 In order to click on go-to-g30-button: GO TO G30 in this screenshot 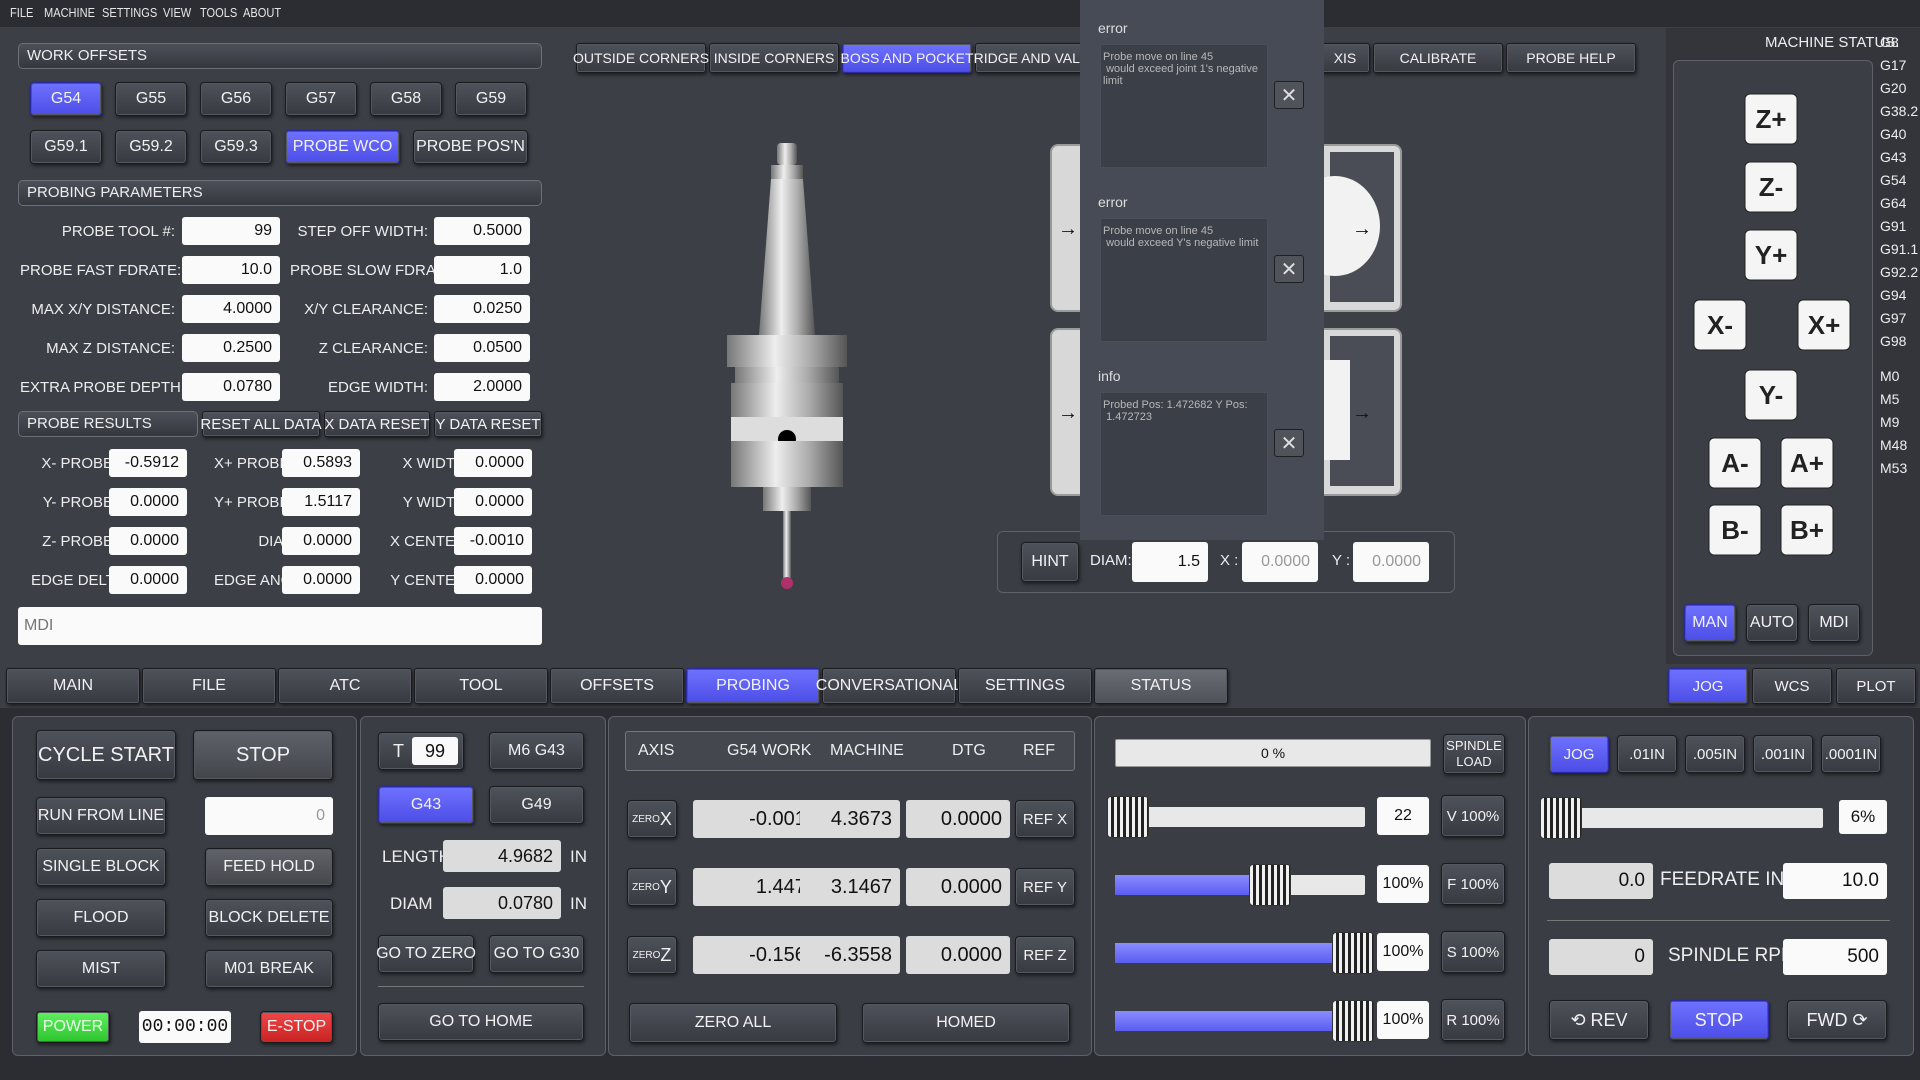, I will do `click(536, 954)`.